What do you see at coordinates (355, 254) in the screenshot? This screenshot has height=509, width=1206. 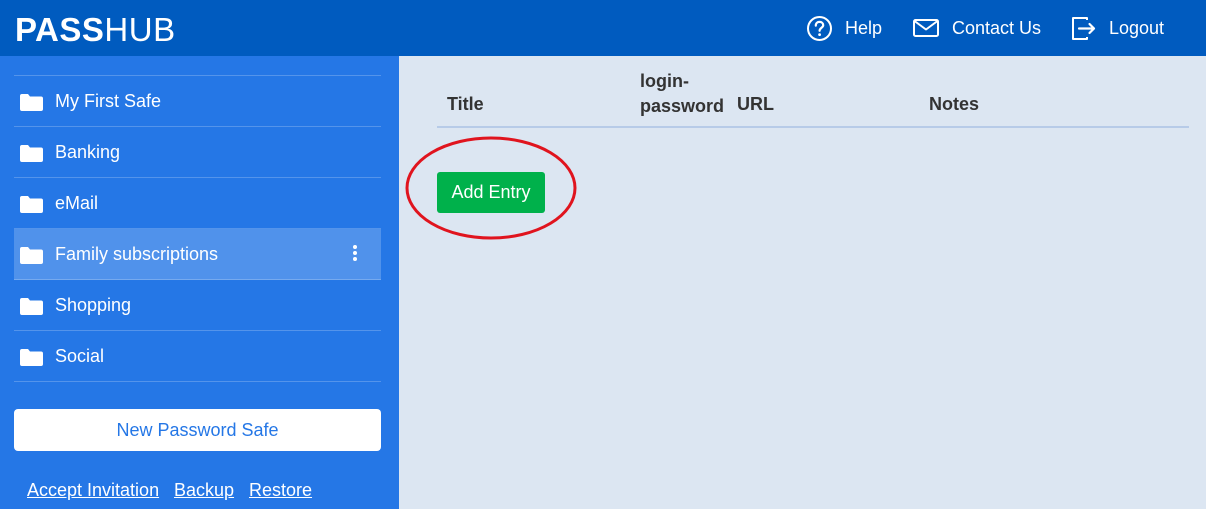 I see `more-options-icon` at bounding box center [355, 254].